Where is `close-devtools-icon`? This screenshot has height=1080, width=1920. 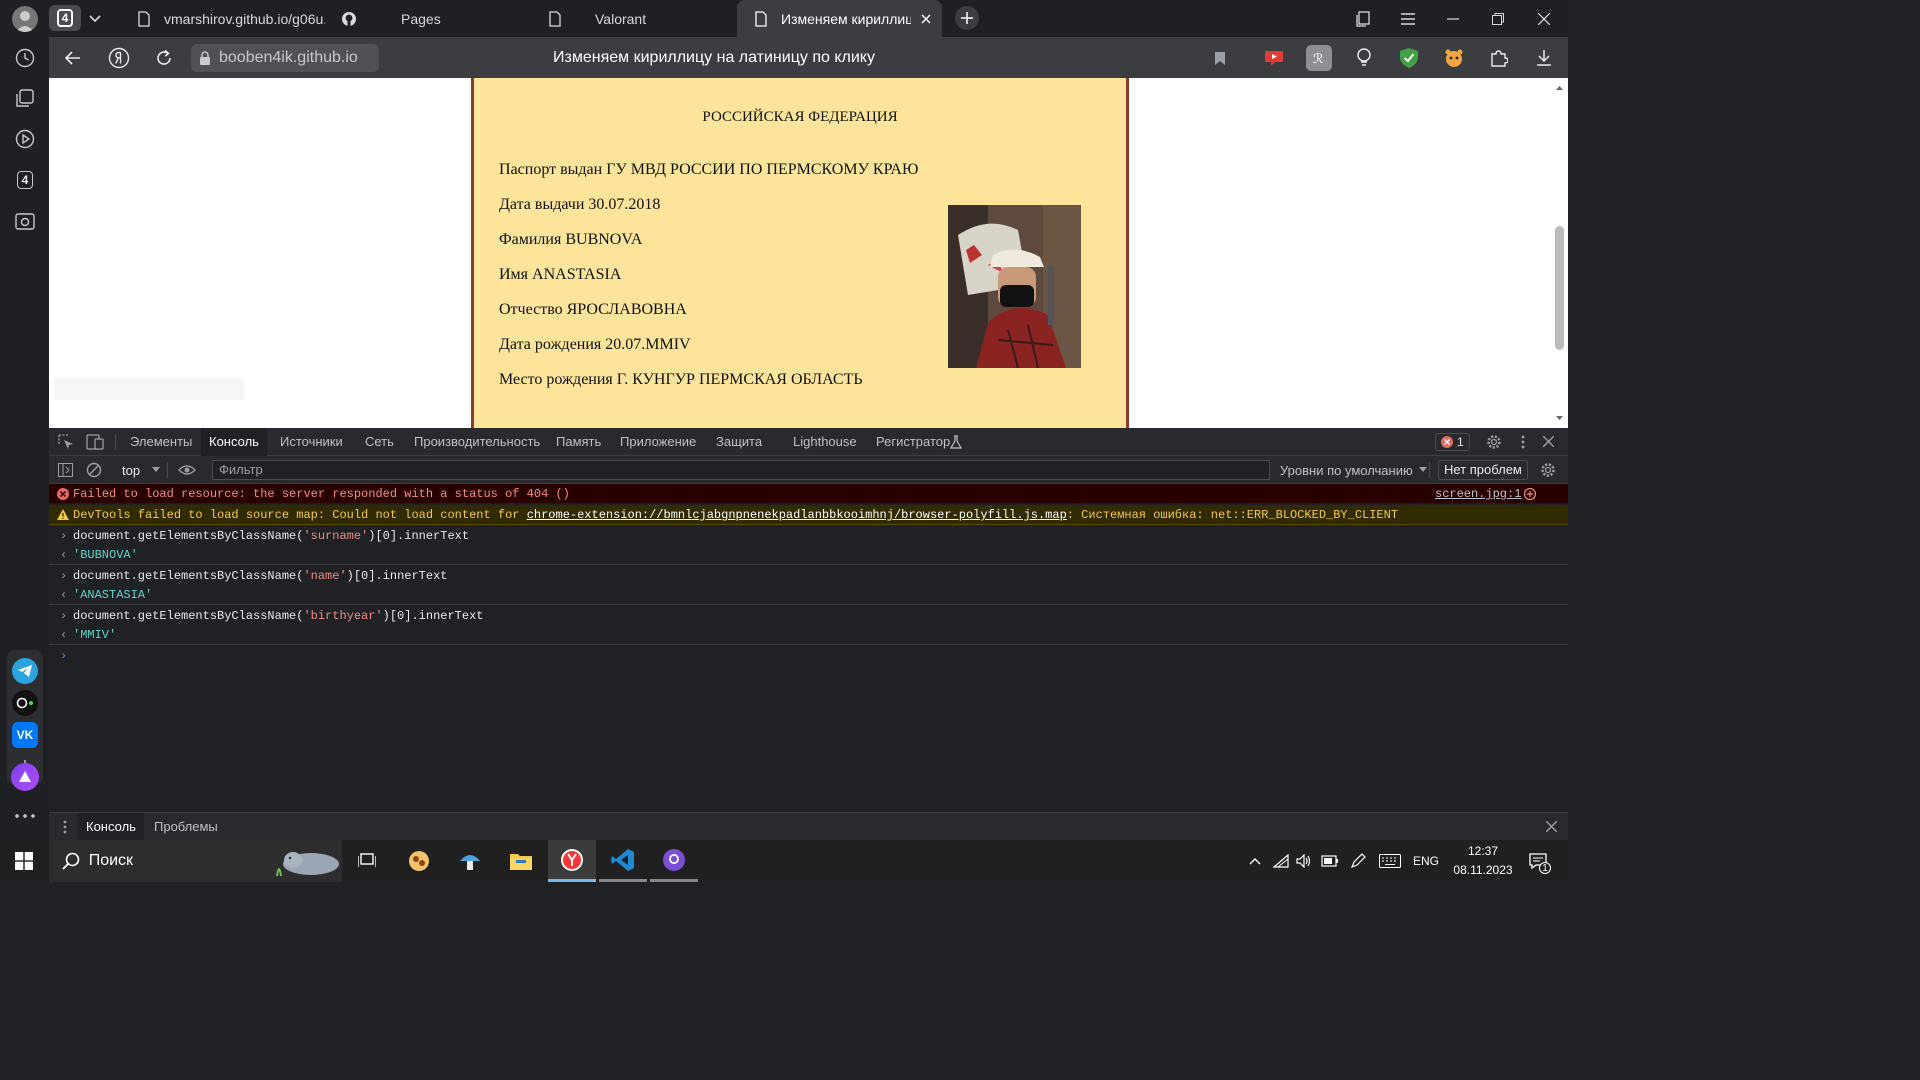
close-devtools-icon is located at coordinates (1548, 441).